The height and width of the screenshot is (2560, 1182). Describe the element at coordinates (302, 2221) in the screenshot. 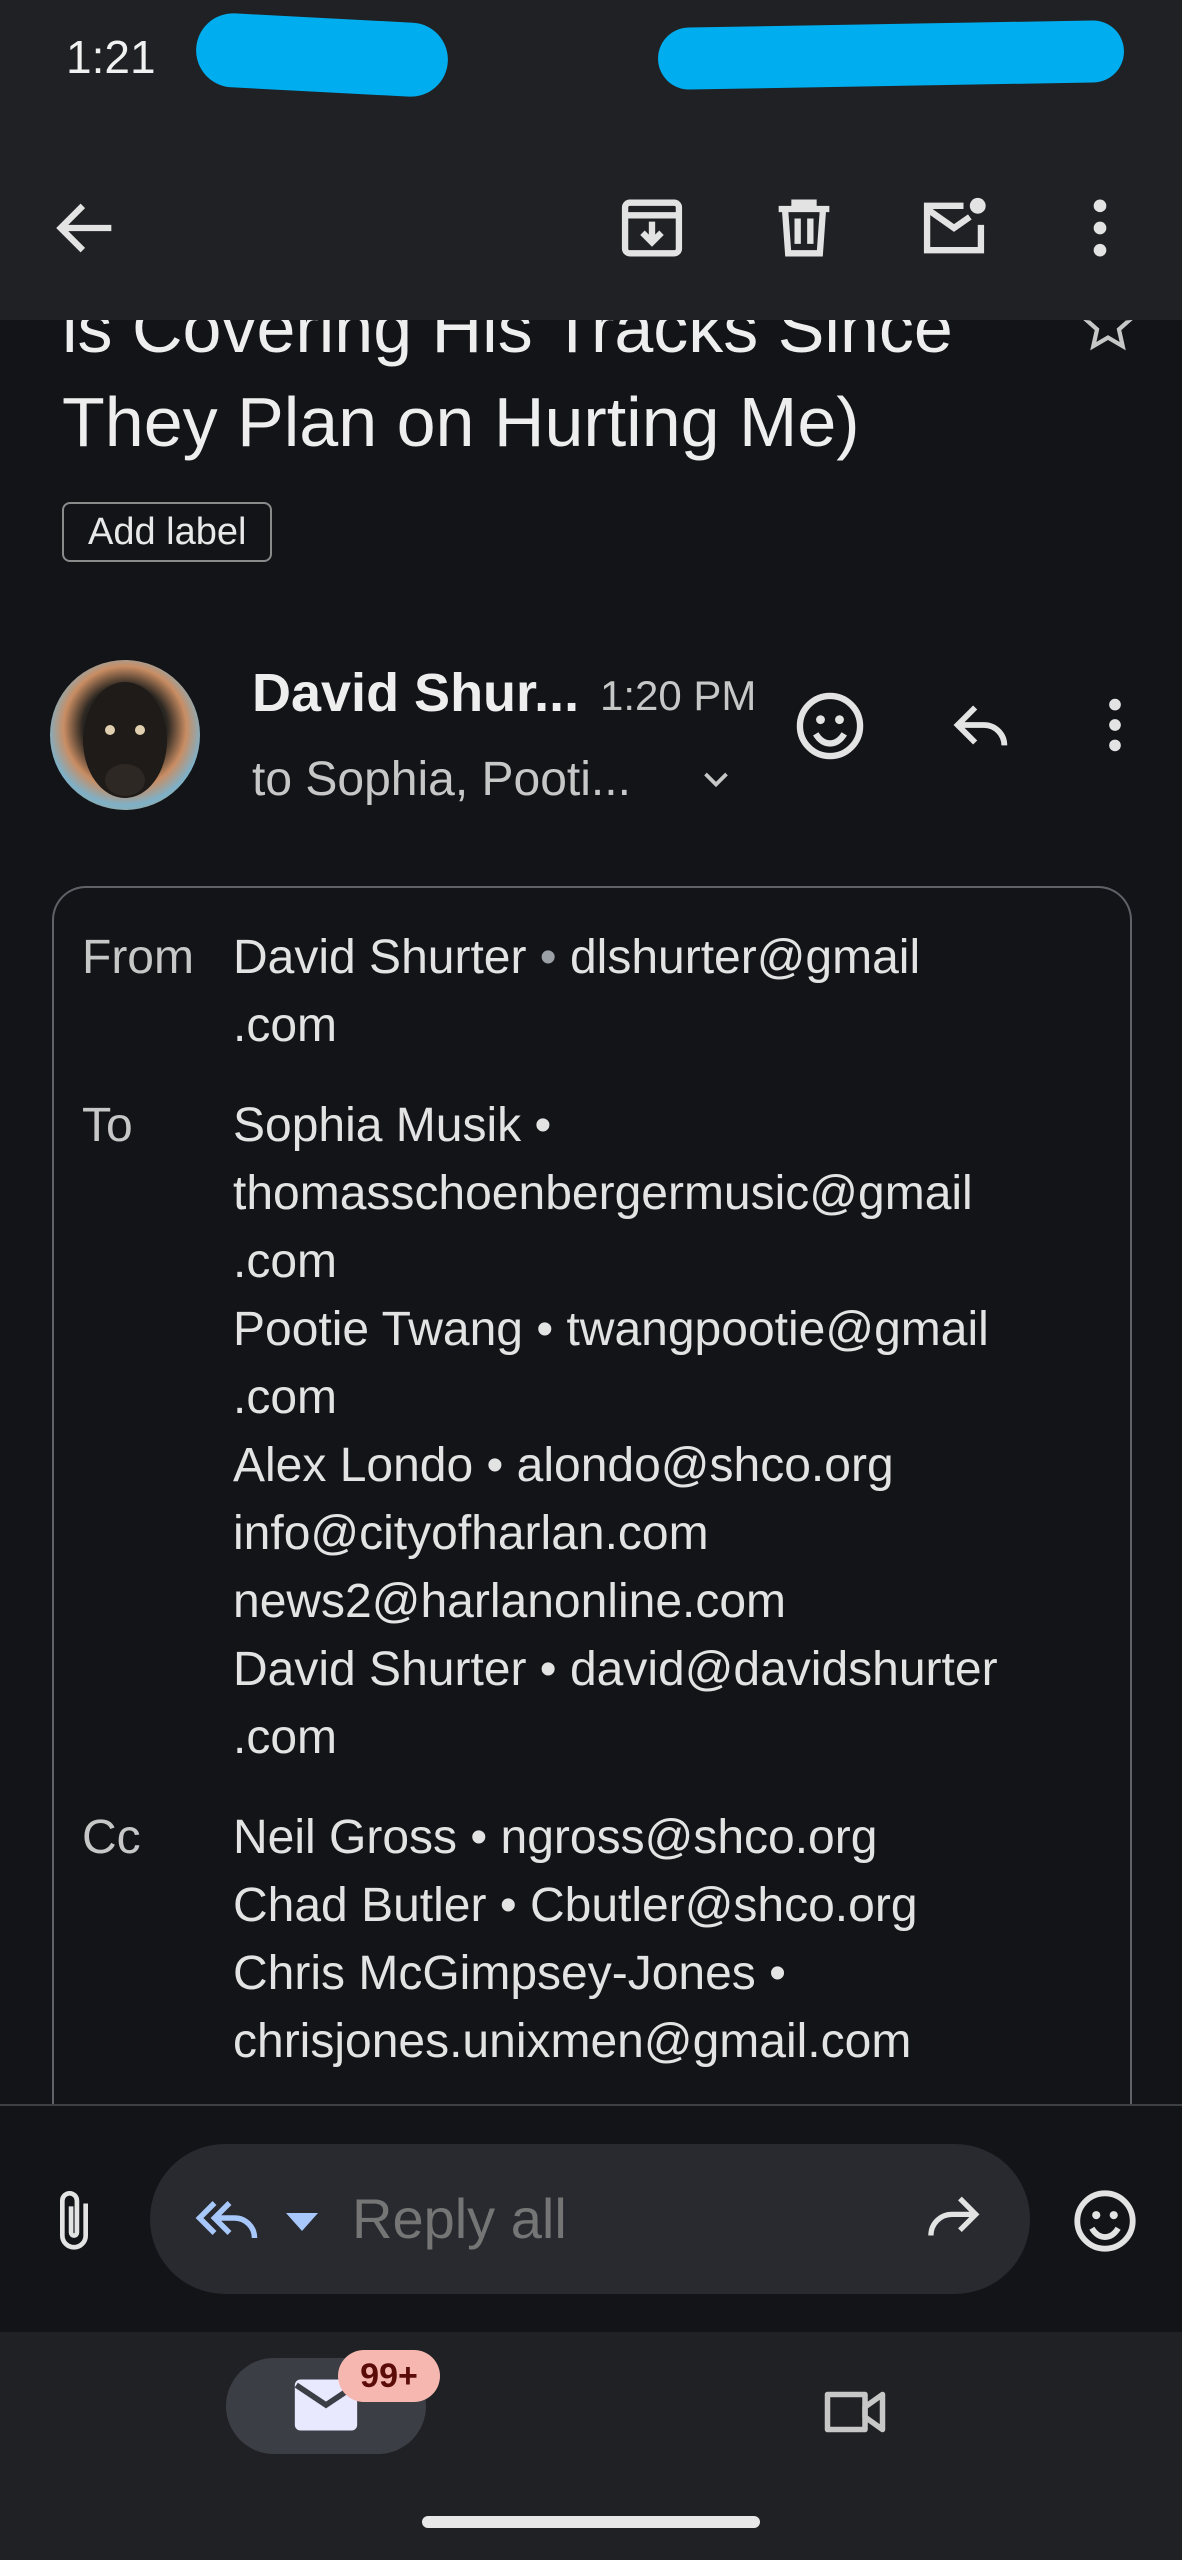

I see `reply-type-dropdown-icon` at that location.